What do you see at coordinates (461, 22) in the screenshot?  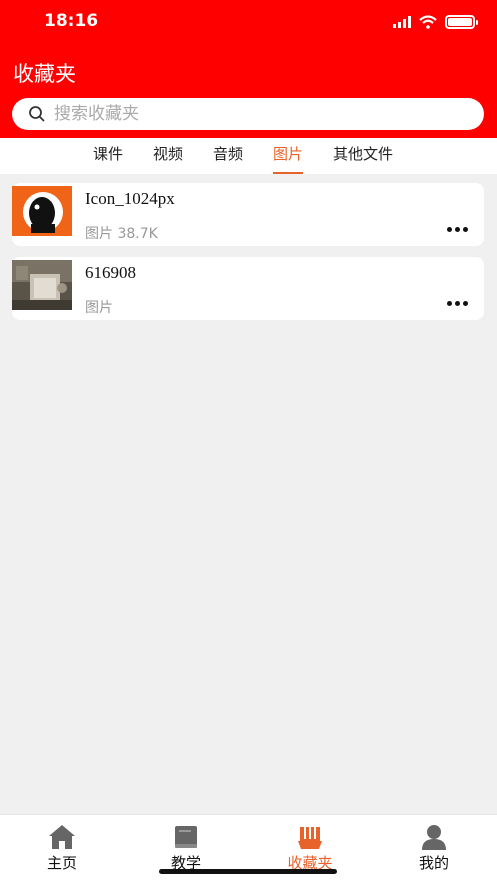 I see `battery-icon` at bounding box center [461, 22].